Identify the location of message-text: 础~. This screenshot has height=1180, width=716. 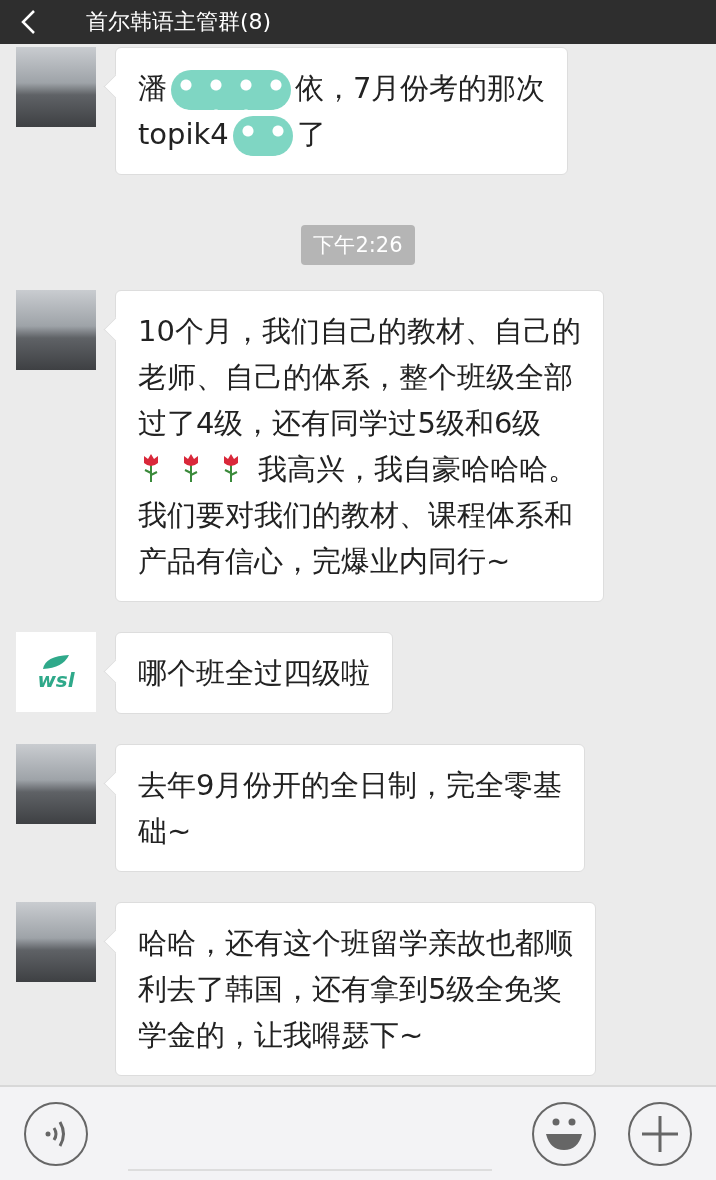
(165, 831).